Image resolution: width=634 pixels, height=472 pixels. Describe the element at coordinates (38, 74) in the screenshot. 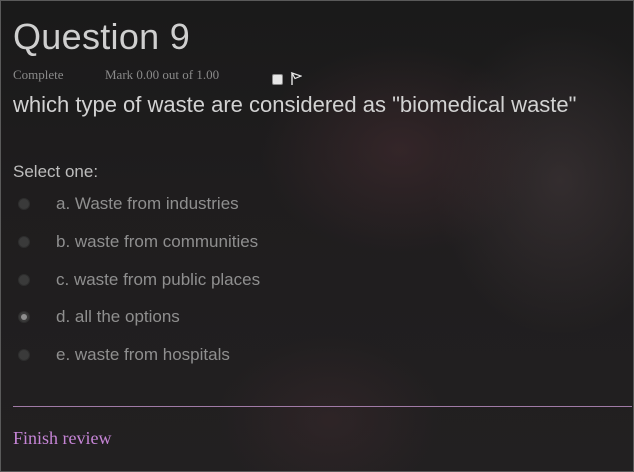

I see `question-status: Complete` at that location.